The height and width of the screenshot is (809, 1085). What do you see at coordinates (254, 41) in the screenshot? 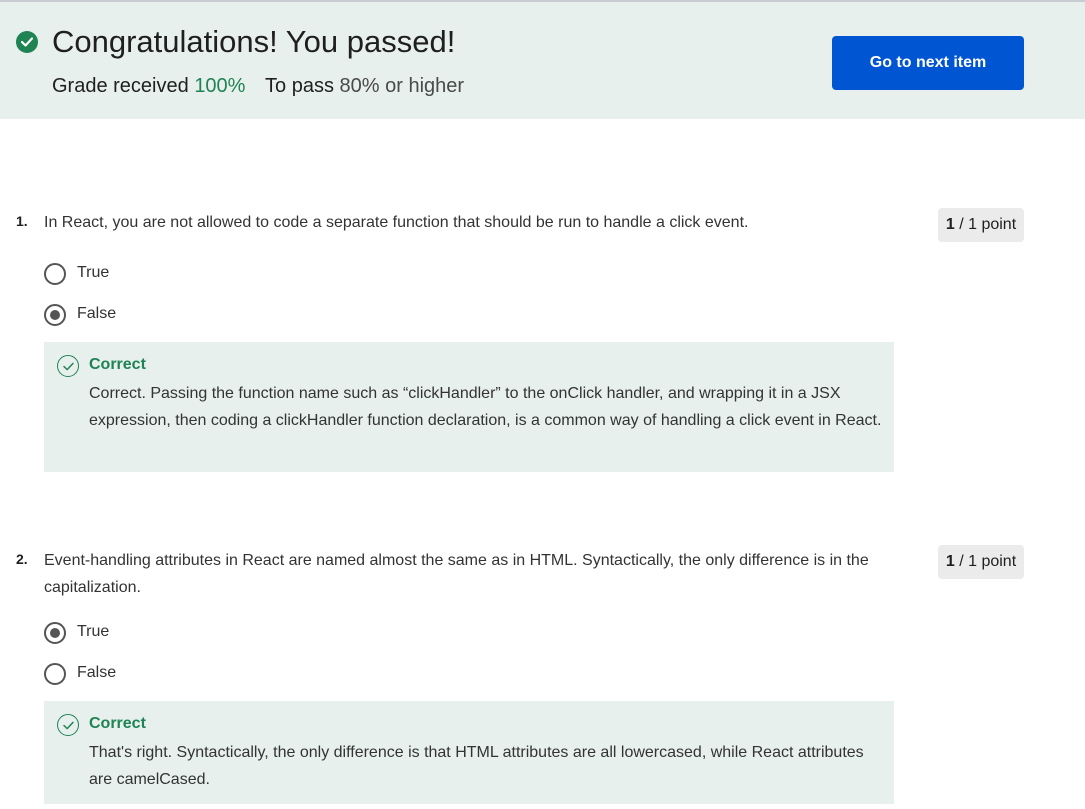
I see `result-title: Congratulations! You passed!` at bounding box center [254, 41].